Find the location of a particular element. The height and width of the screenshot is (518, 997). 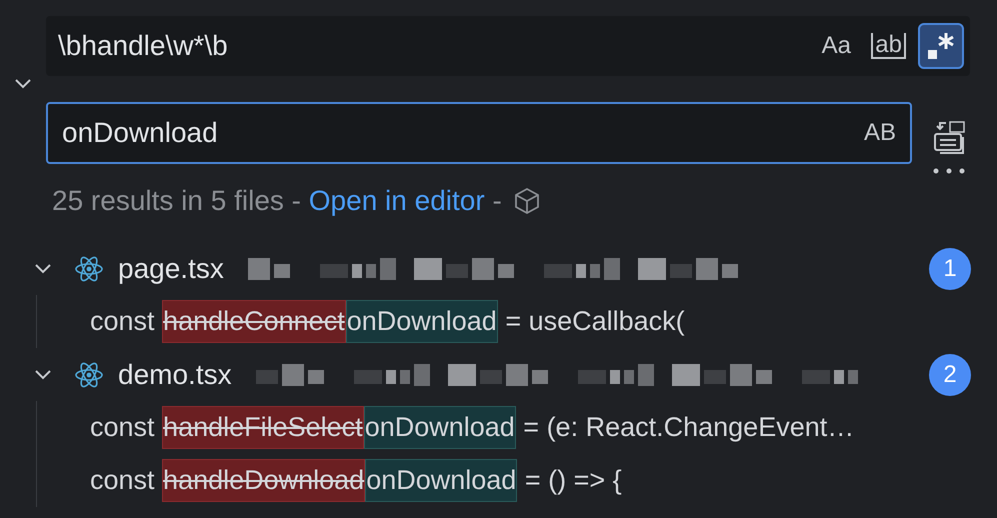

file-name: page.tsx is located at coordinates (171, 269).